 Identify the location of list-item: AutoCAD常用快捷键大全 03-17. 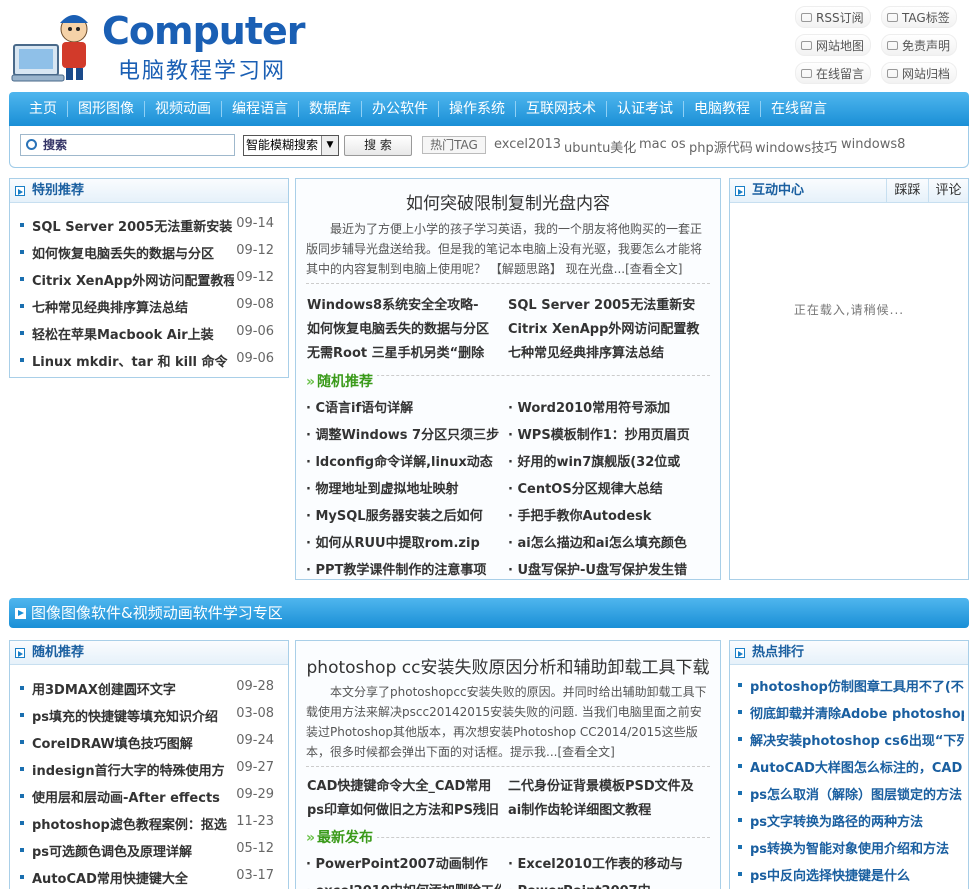
(150, 877).